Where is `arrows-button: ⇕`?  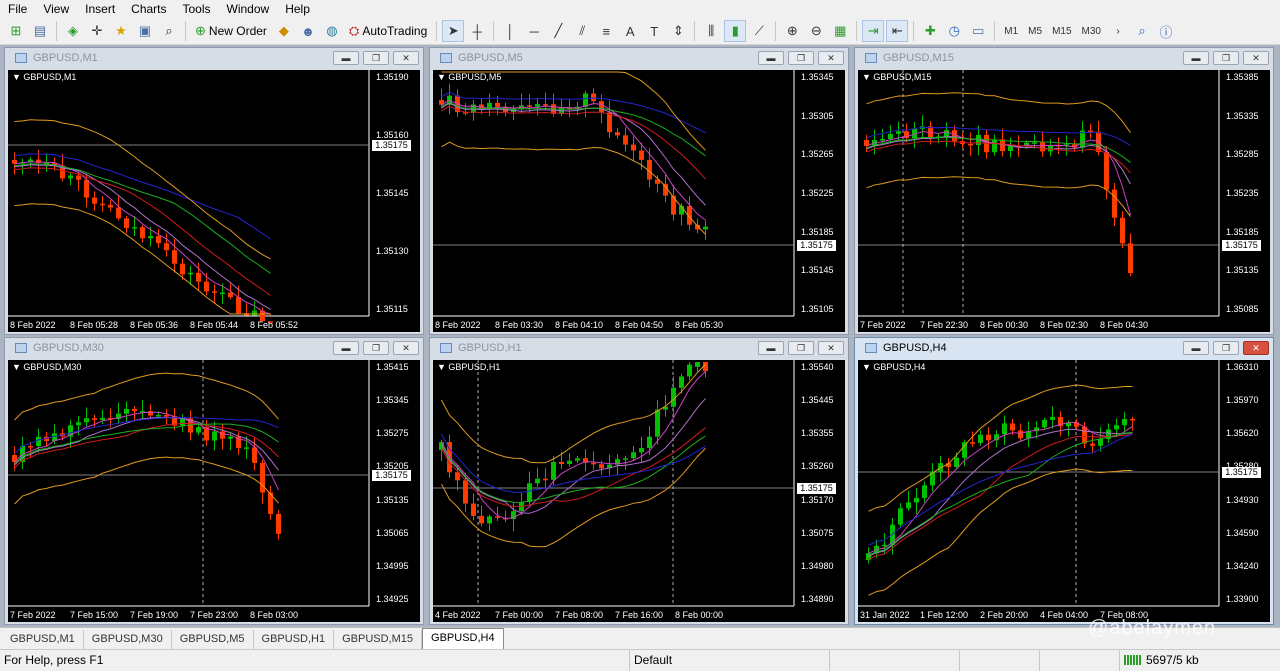
arrows-button: ⇕ is located at coordinates (678, 31).